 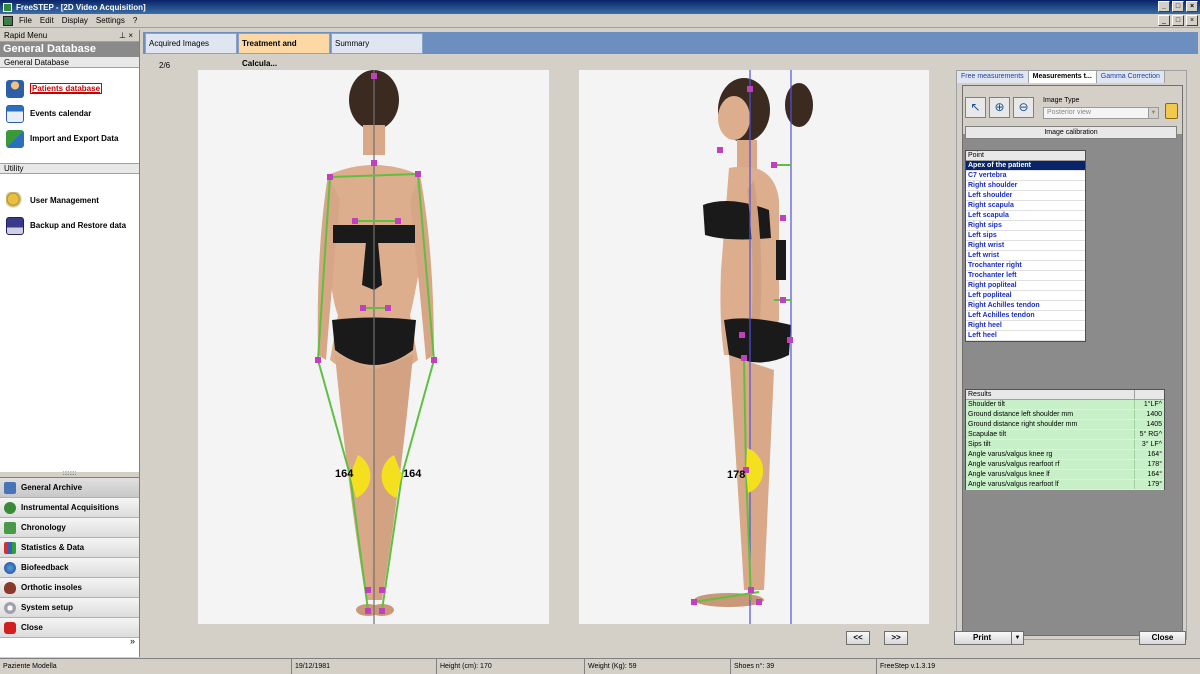 I want to click on result-value: 164°, so click(x=1154, y=454).